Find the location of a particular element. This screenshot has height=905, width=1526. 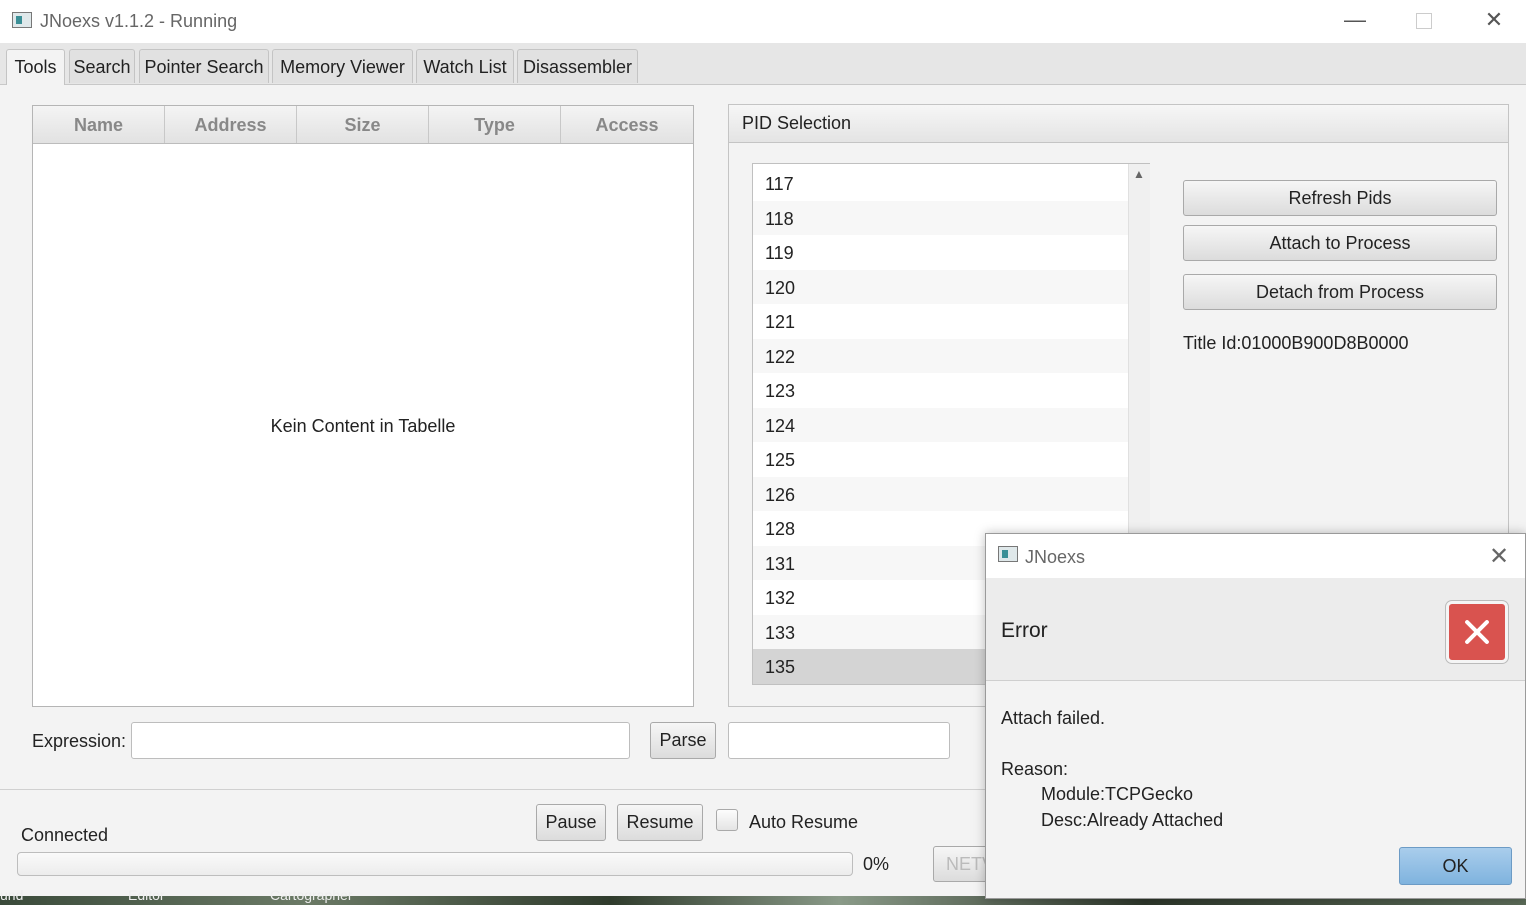

desktop-label: Cartographer is located at coordinates (311, 895).